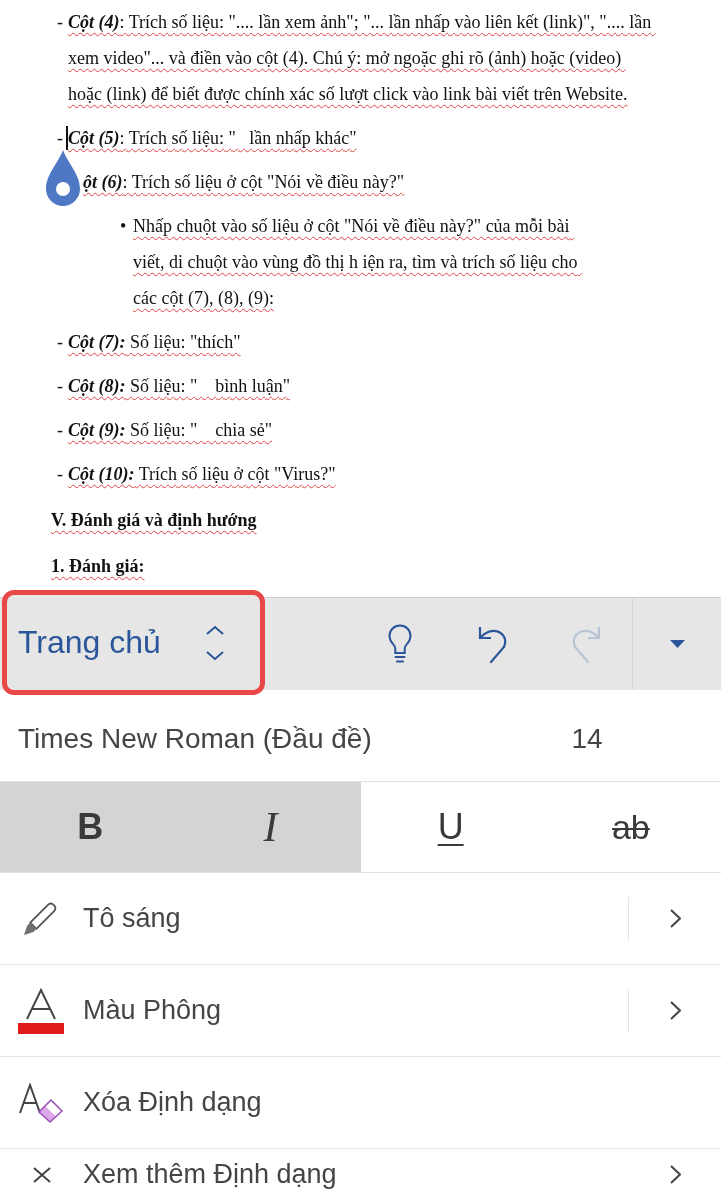 The width and height of the screenshot is (721, 1200). I want to click on menu-item: Tô sáng, so click(314, 918).